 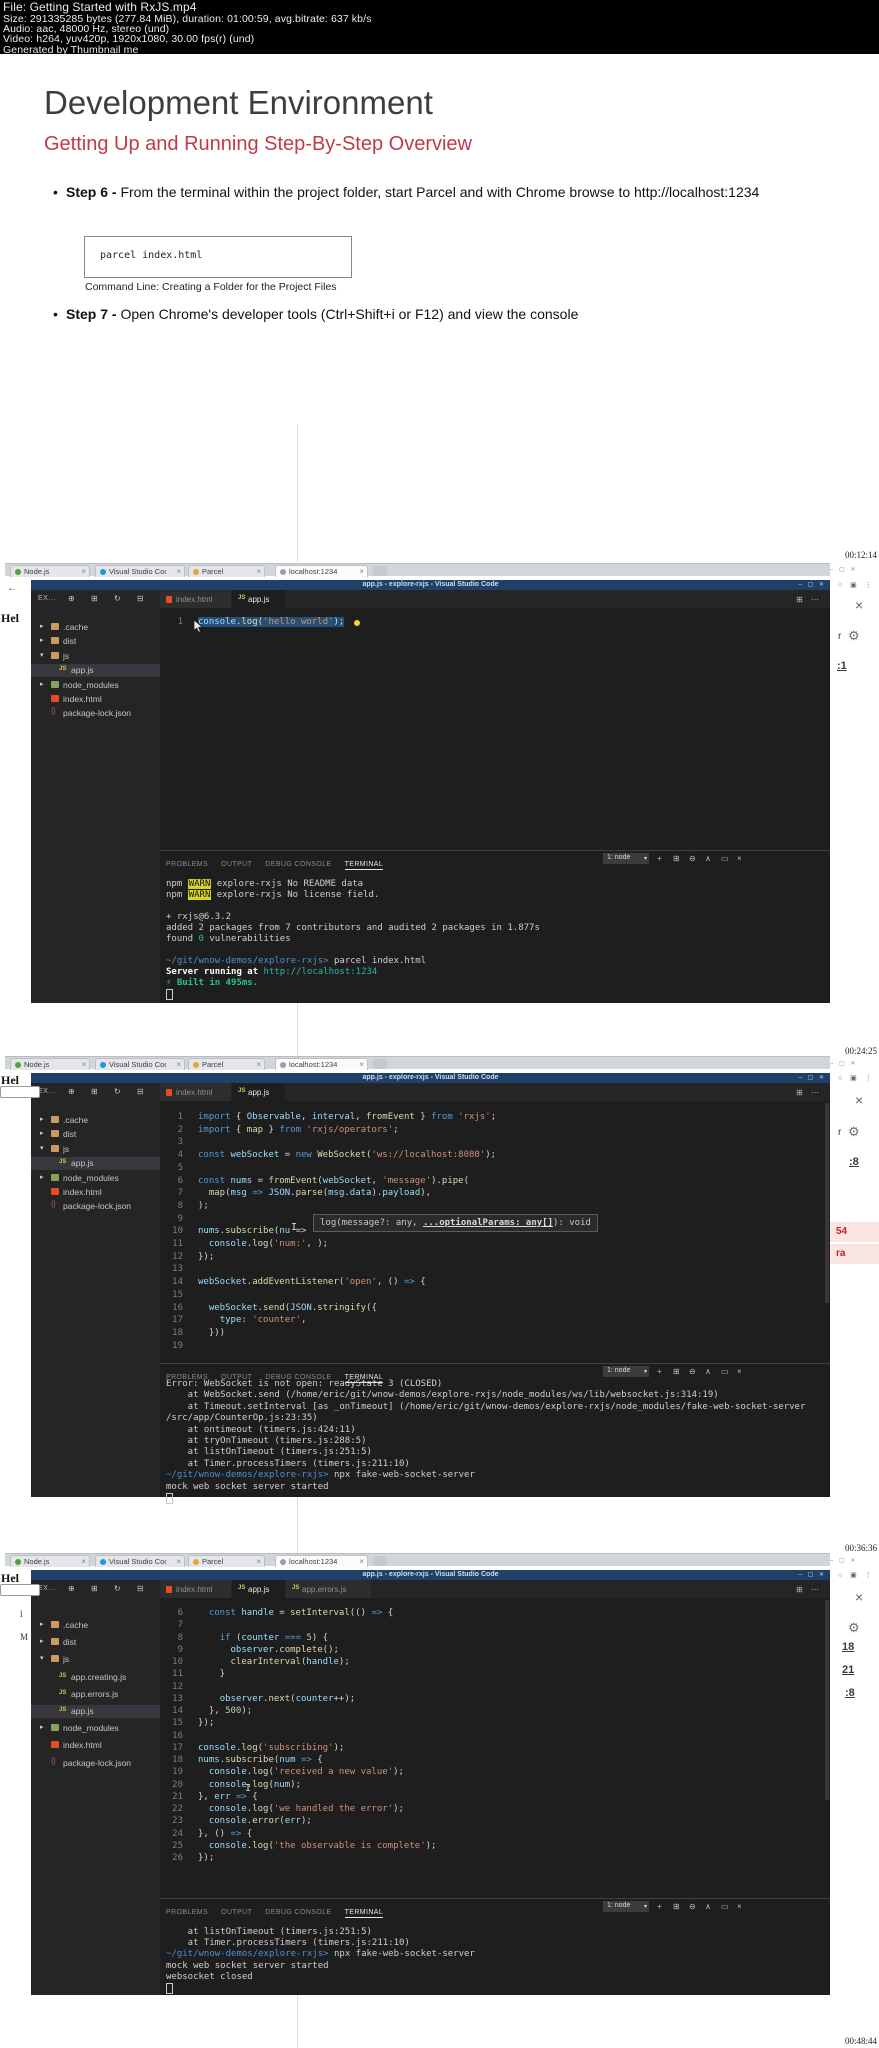 I want to click on panel-tab: DEBUG CONSOLE, so click(x=298, y=864).